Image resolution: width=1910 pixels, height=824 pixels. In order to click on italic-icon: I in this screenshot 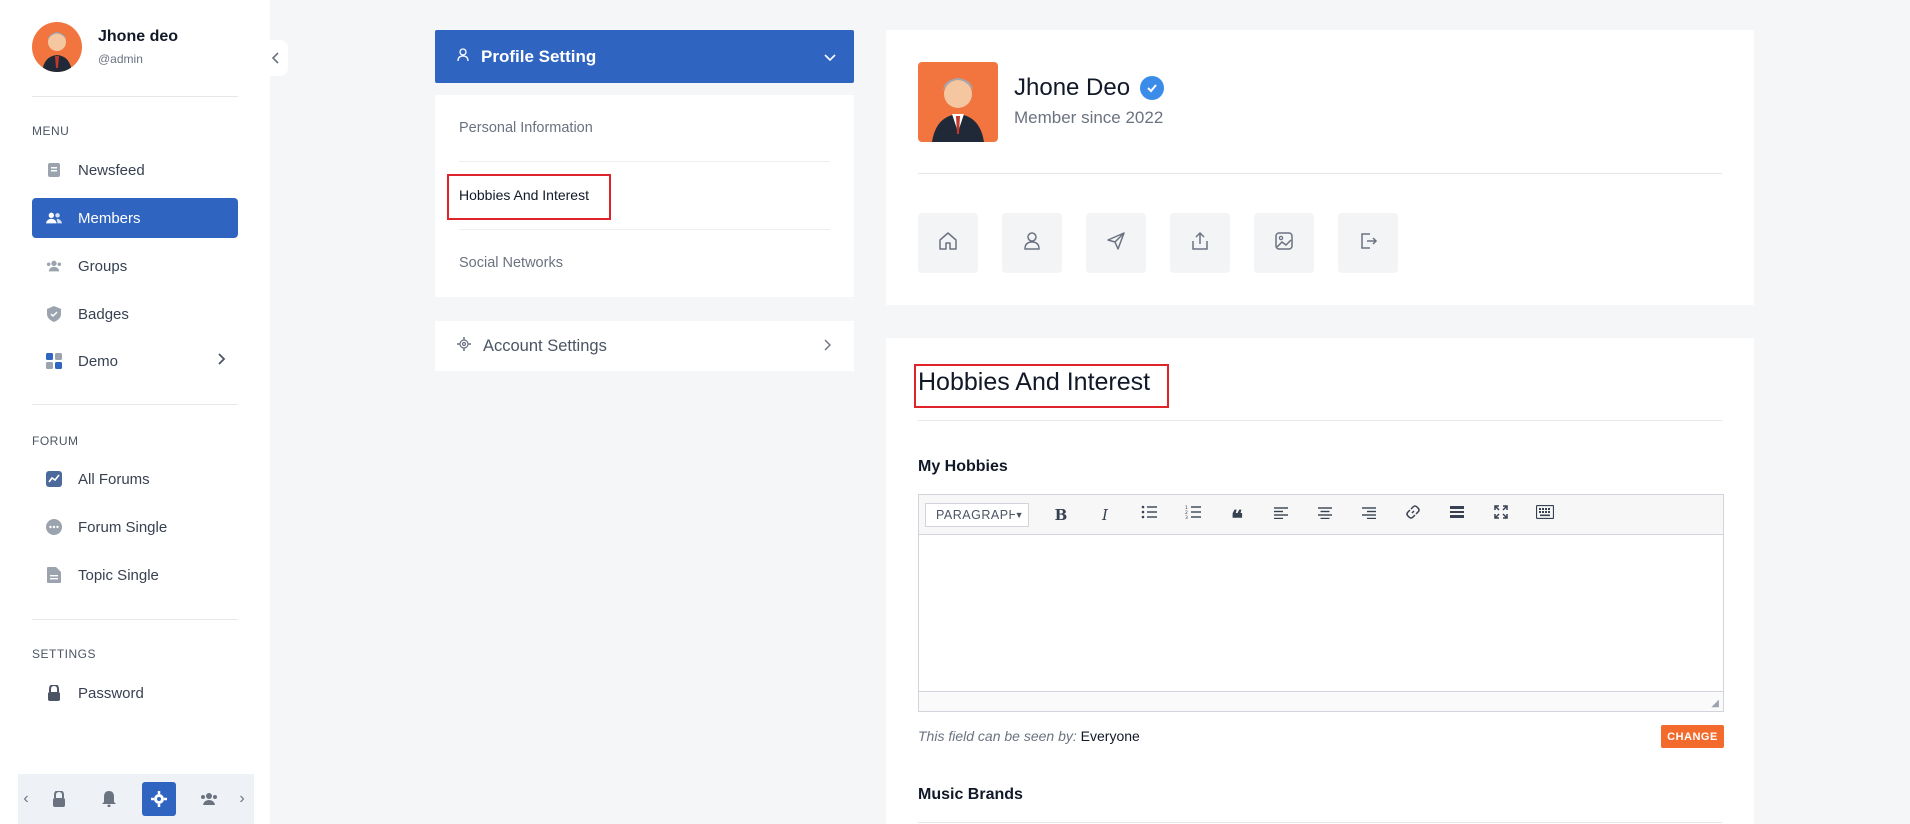, I will do `click(1105, 514)`.